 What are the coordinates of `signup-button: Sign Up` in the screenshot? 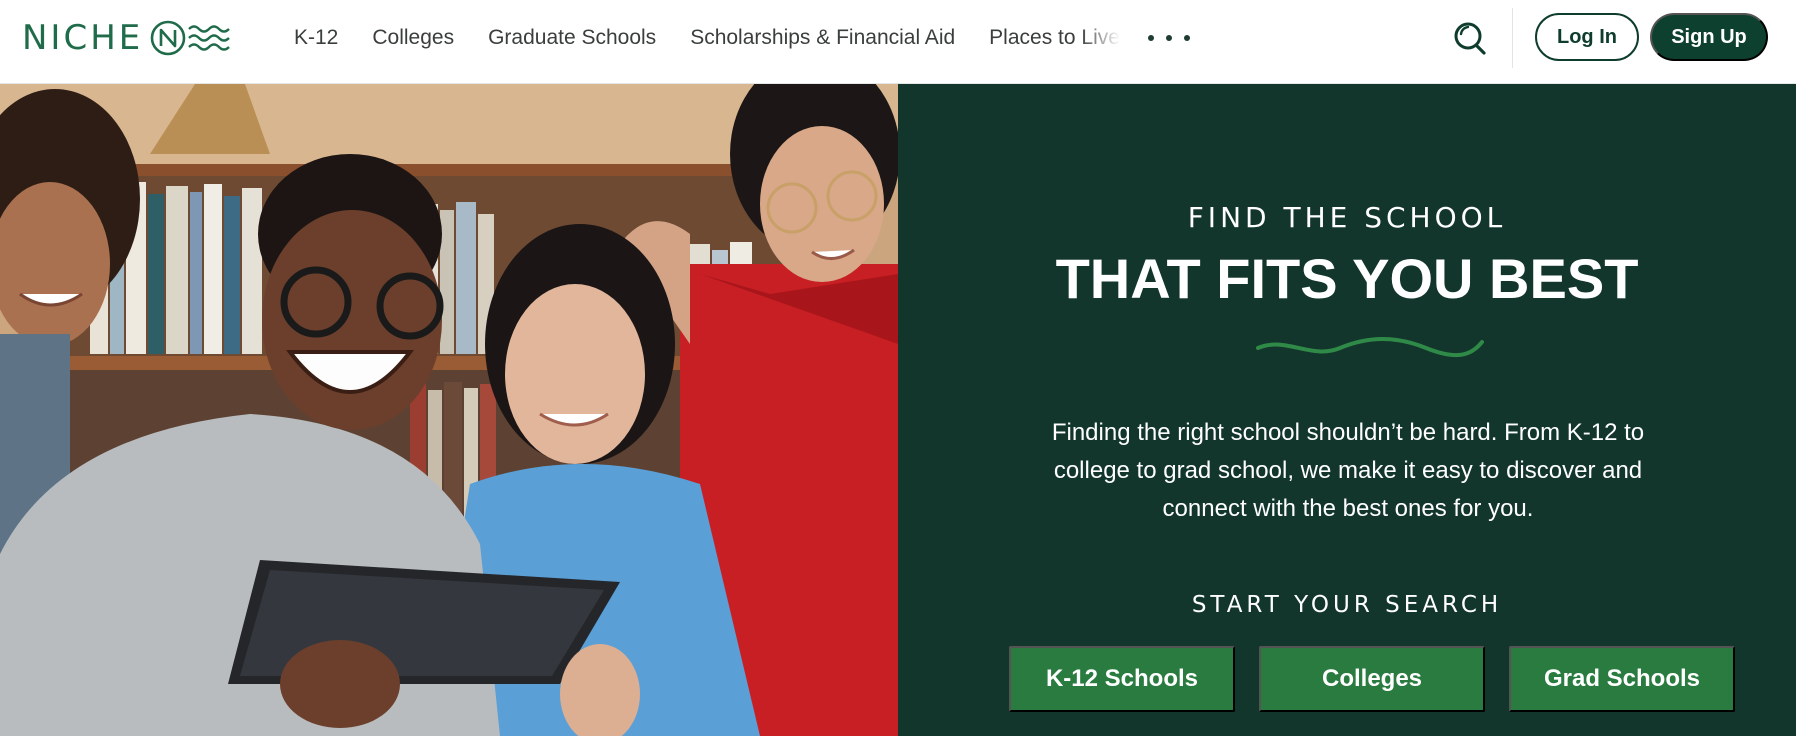 It's located at (1709, 37).